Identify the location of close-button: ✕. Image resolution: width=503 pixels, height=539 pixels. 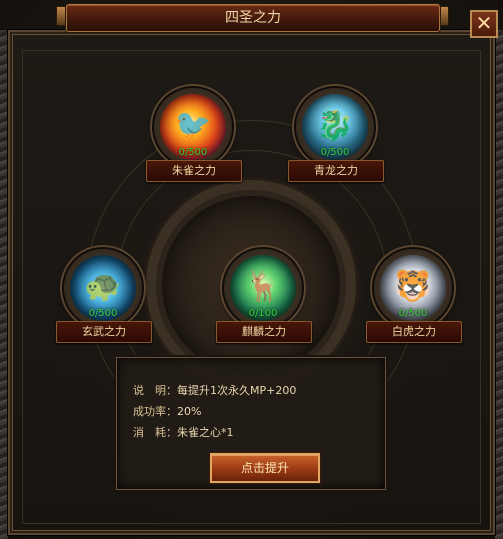
(484, 24).